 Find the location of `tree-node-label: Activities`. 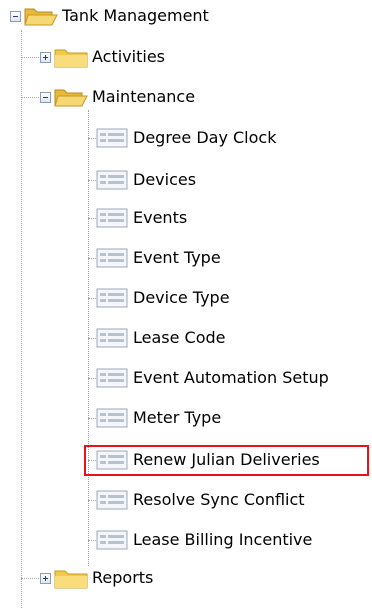

tree-node-label: Activities is located at coordinates (128, 56).